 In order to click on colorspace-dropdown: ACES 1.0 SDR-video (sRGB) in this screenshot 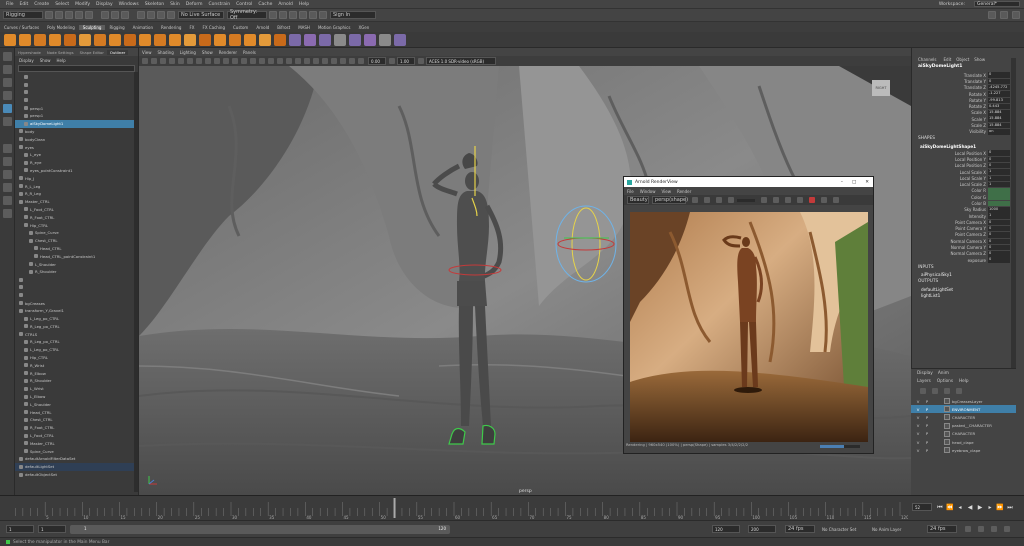, I will do `click(461, 61)`.